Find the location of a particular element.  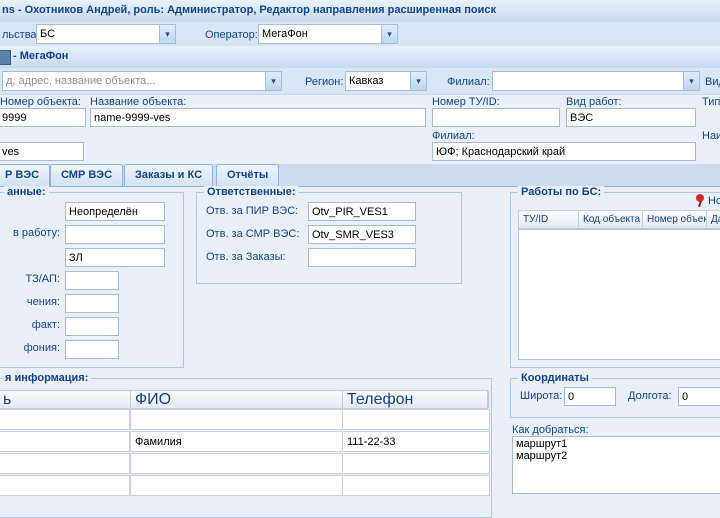

tab-smr-ves: СМР ВЭС is located at coordinates (87, 175).